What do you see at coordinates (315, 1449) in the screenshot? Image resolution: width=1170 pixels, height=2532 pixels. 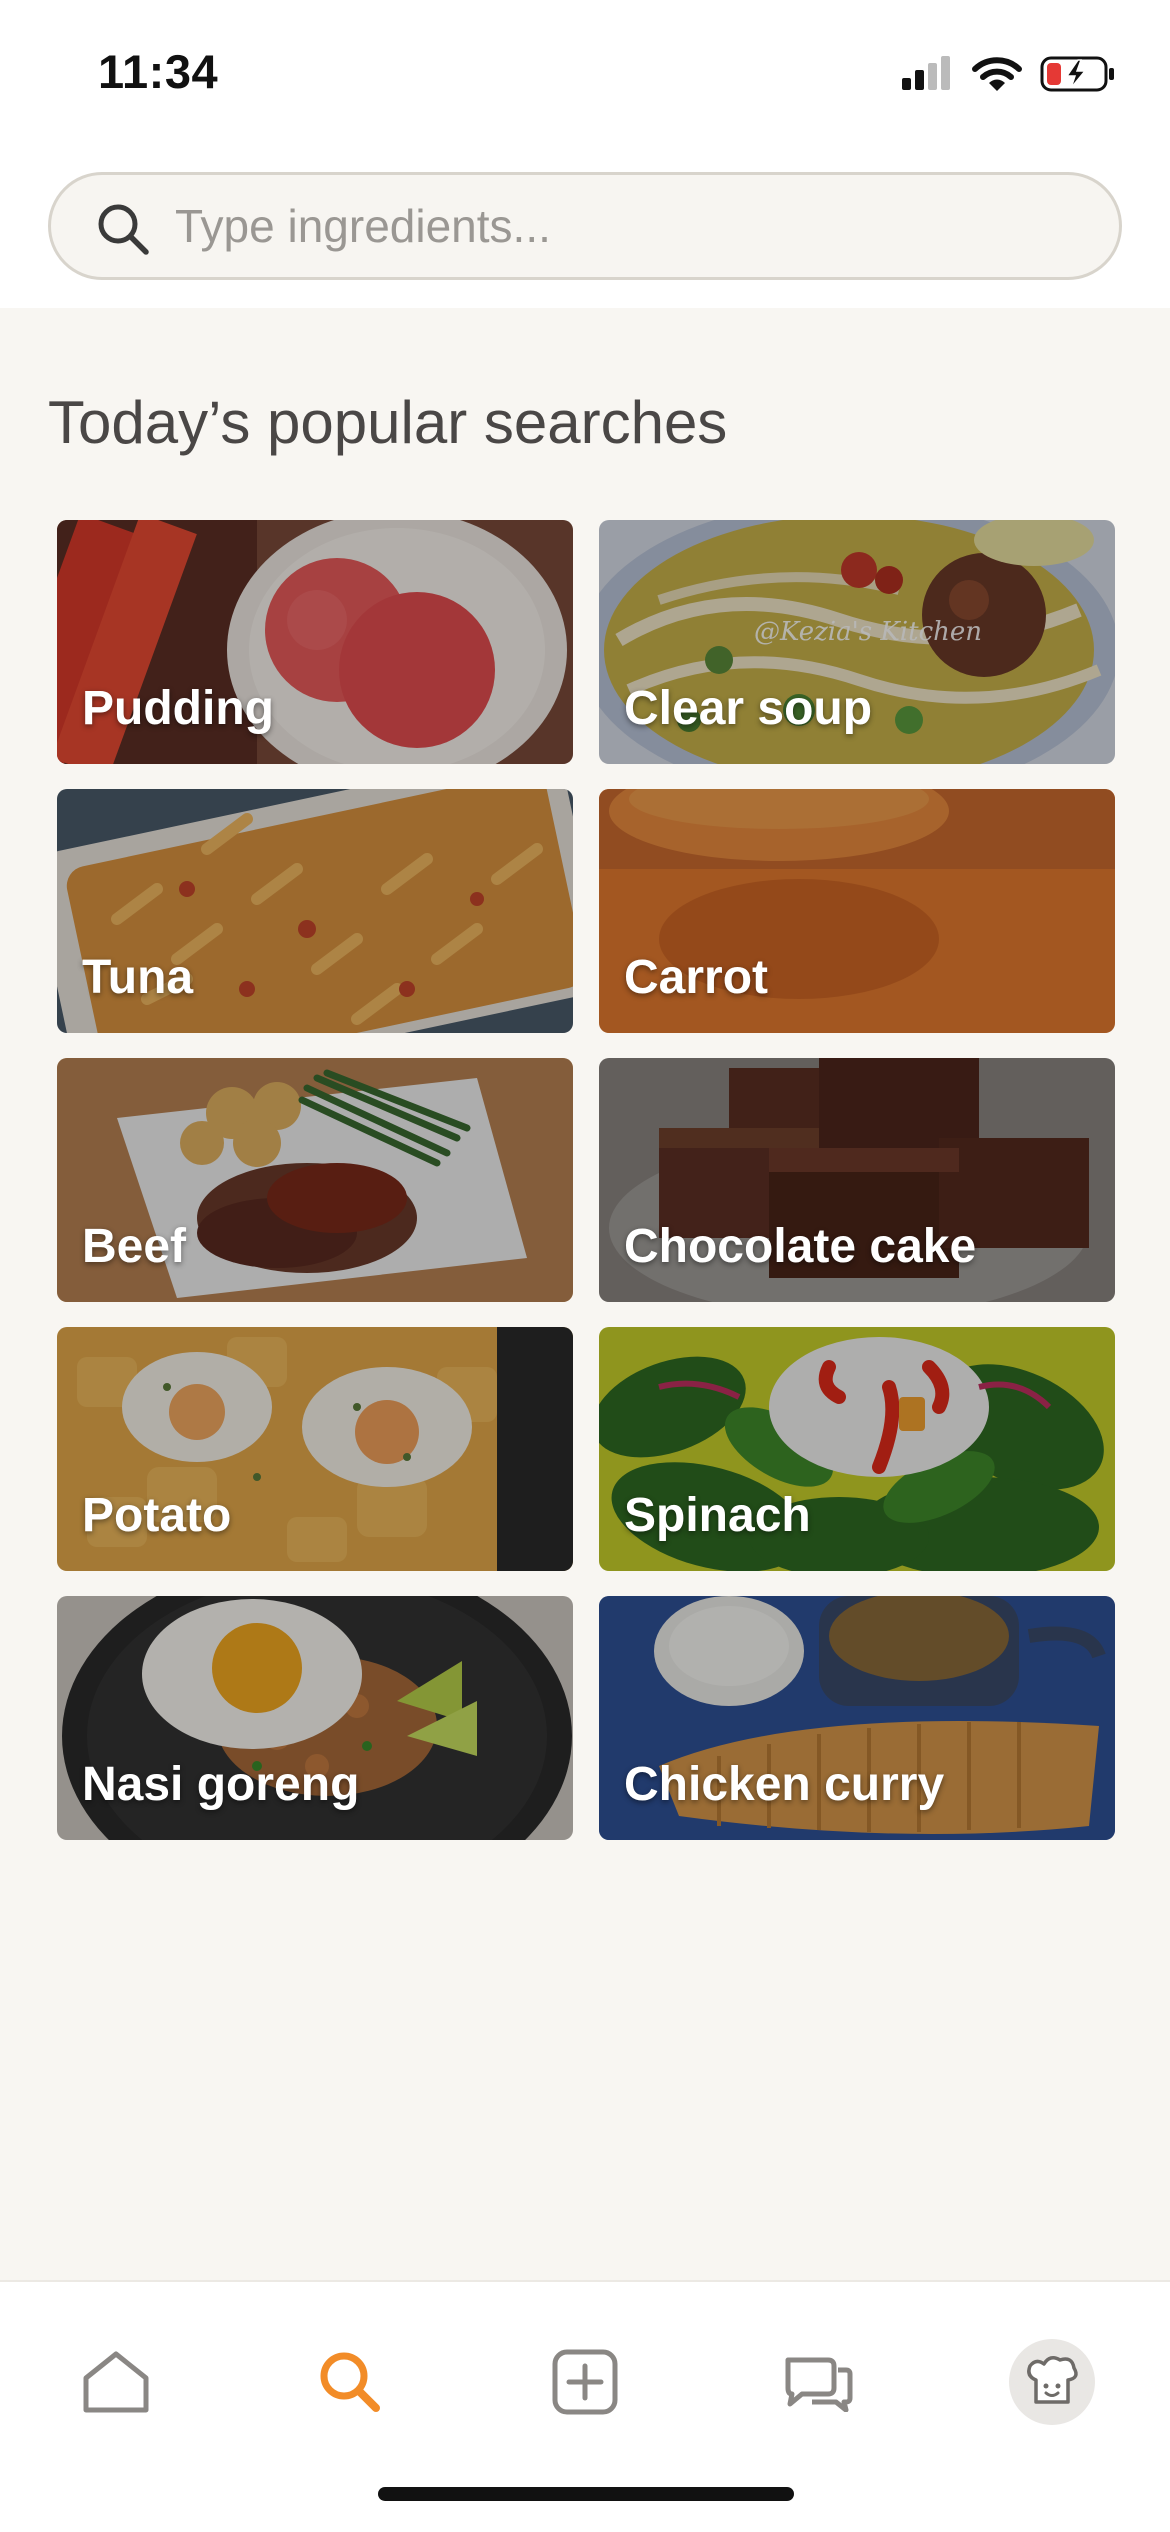 I see `search-tile-potato: Potato` at bounding box center [315, 1449].